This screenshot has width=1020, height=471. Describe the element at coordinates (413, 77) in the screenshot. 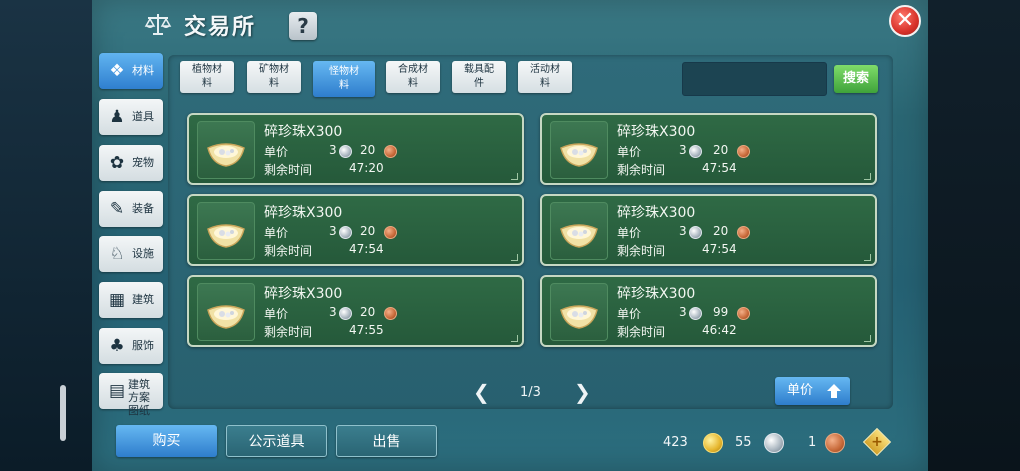

I see `tab-crafting-materials: 合成材 料` at that location.